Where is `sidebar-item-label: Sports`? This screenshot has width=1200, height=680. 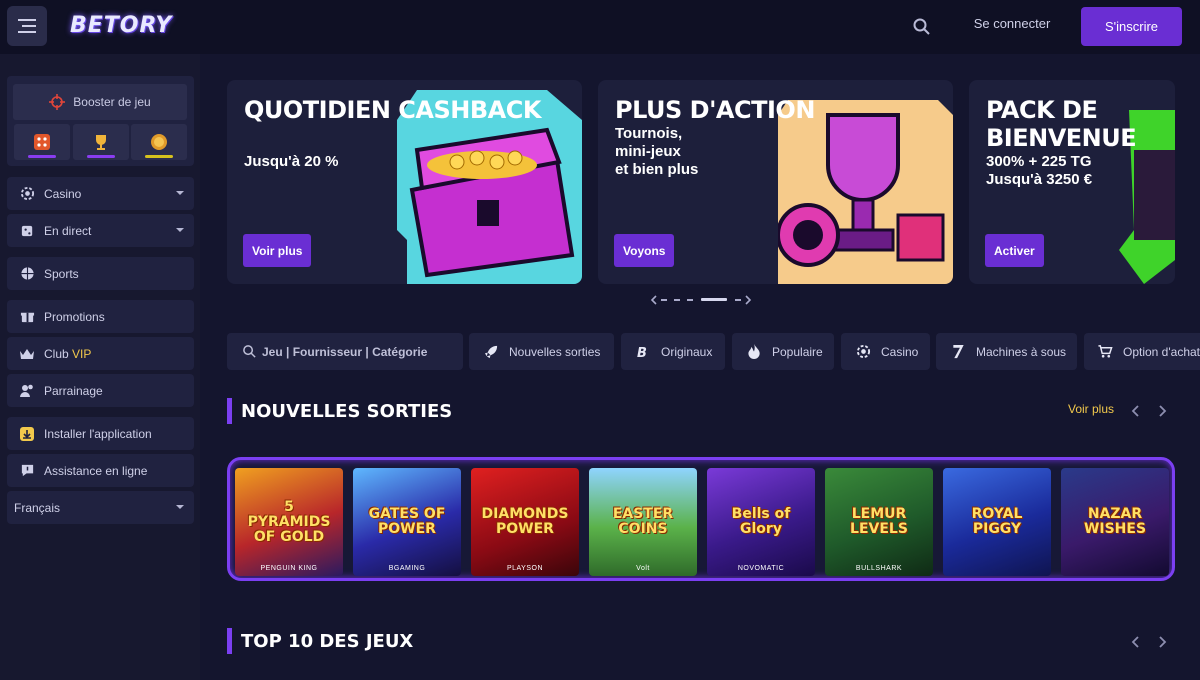 sidebar-item-label: Sports is located at coordinates (61, 273).